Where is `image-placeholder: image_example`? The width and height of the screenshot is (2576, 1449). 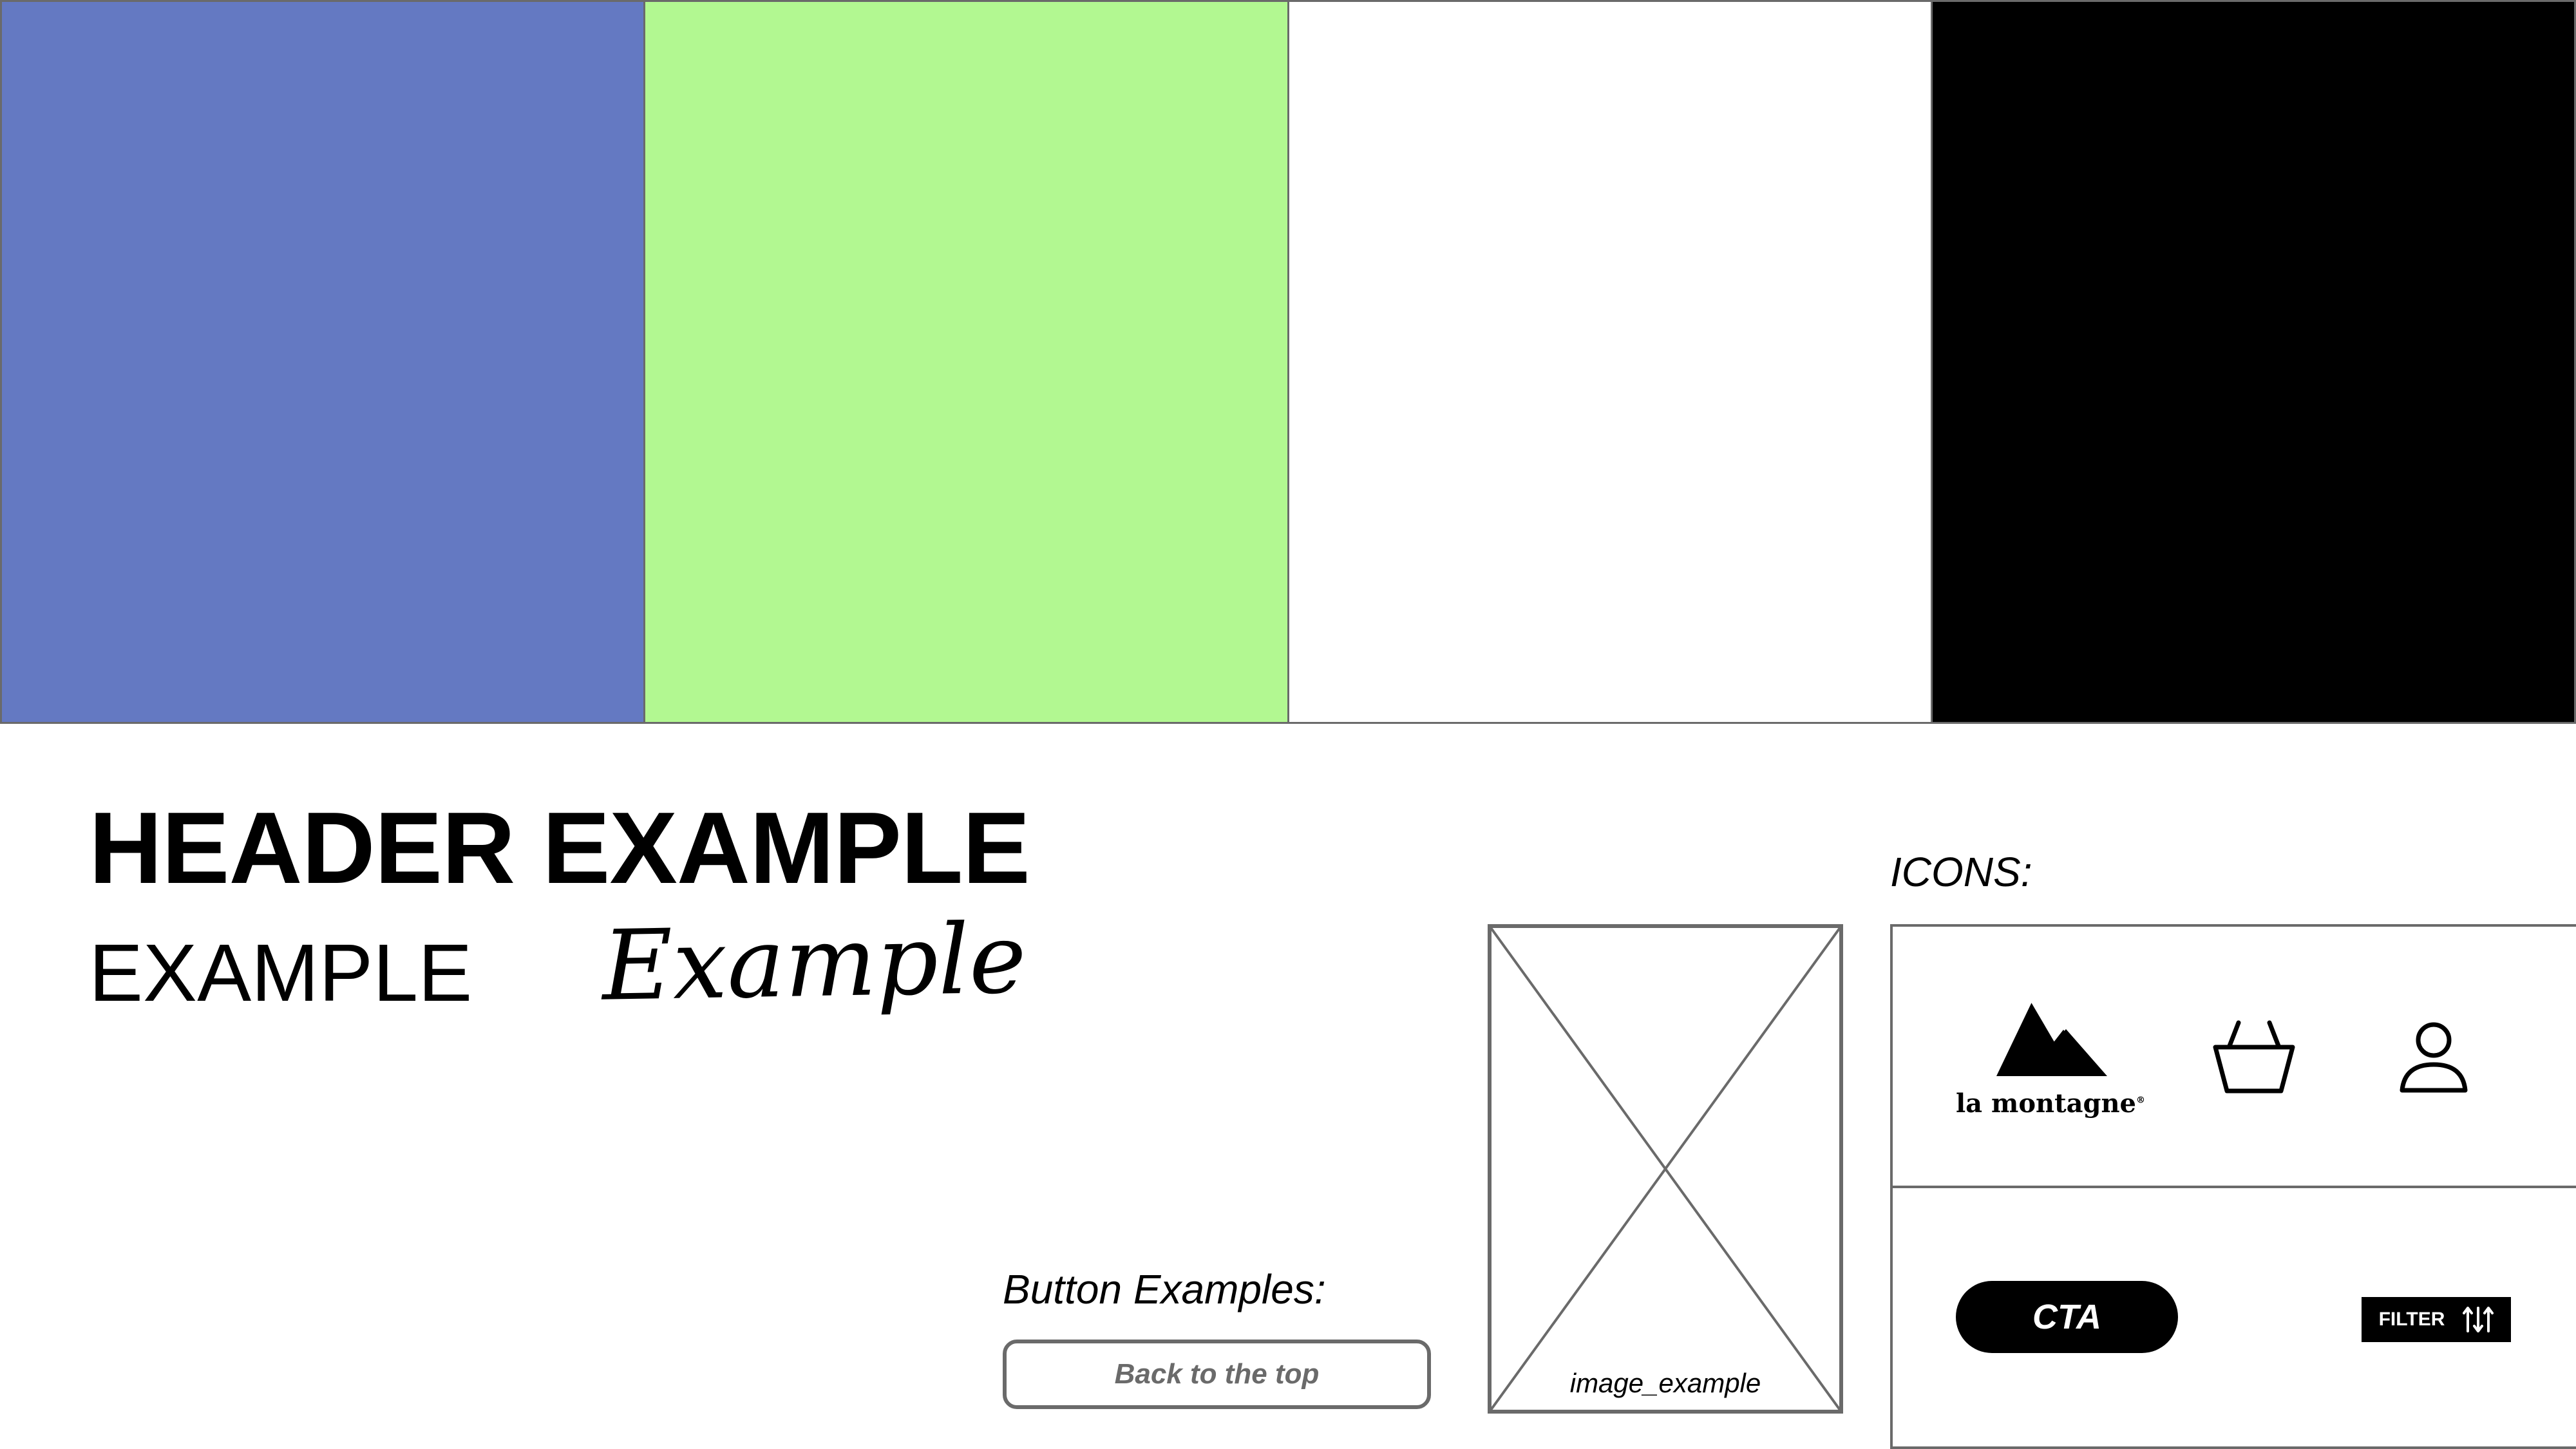 image-placeholder: image_example is located at coordinates (1665, 1169).